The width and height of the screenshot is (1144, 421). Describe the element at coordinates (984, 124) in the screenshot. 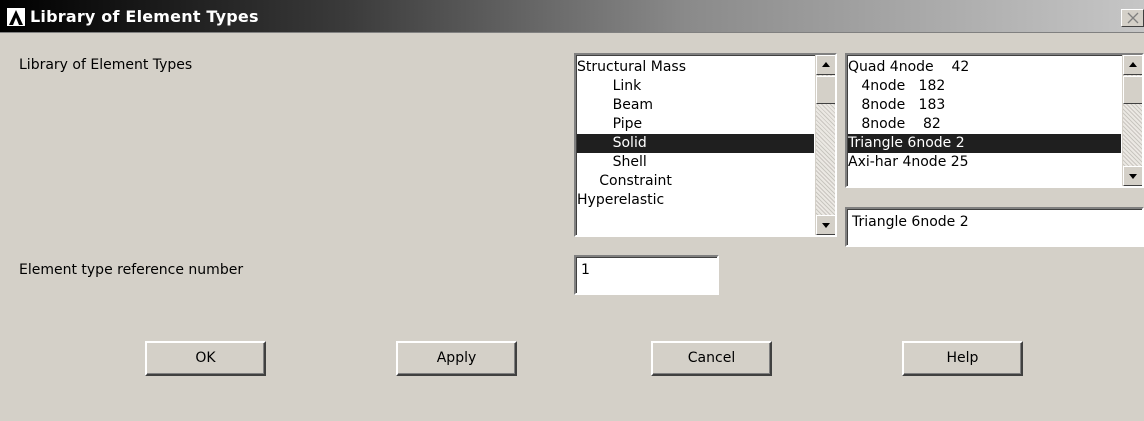

I see `list-item: 8node 82` at that location.